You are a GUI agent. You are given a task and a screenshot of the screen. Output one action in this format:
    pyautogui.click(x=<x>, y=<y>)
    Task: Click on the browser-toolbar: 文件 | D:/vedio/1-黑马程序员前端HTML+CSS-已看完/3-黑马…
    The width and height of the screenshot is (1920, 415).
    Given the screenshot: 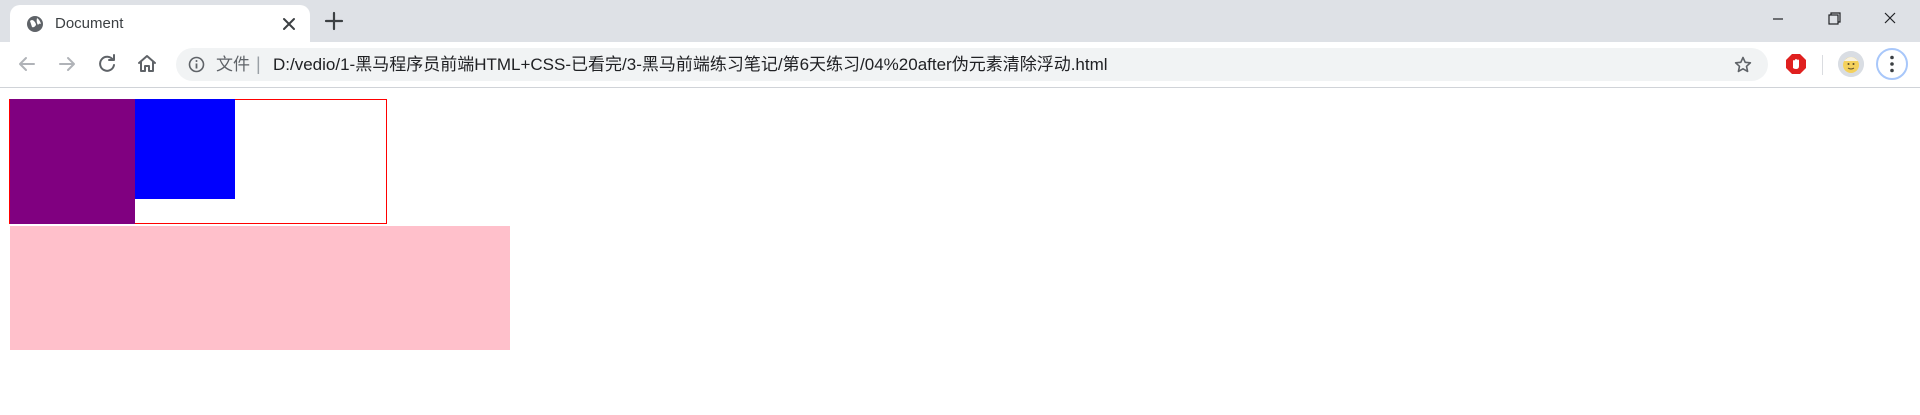 What is the action you would take?
    pyautogui.click(x=960, y=65)
    